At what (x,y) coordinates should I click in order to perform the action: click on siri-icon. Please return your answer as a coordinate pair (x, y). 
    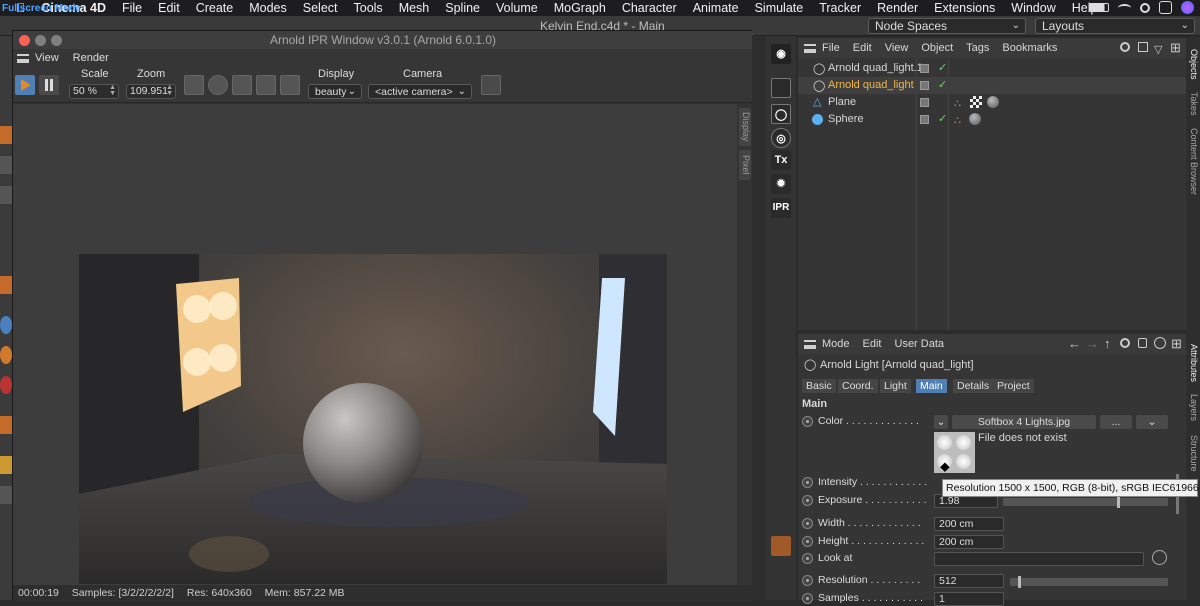
    Looking at the image, I should click on (1187, 7).